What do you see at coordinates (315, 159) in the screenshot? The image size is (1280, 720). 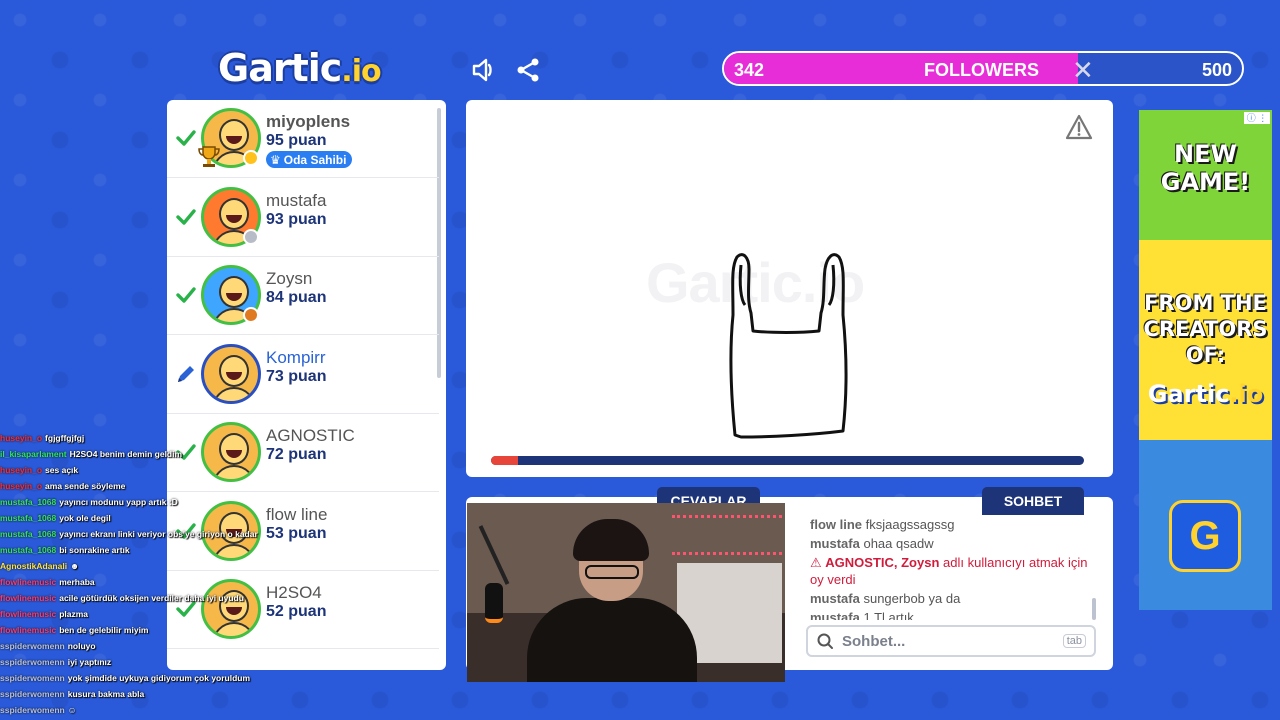 I see `room-owner-label: Oda Sahibi` at bounding box center [315, 159].